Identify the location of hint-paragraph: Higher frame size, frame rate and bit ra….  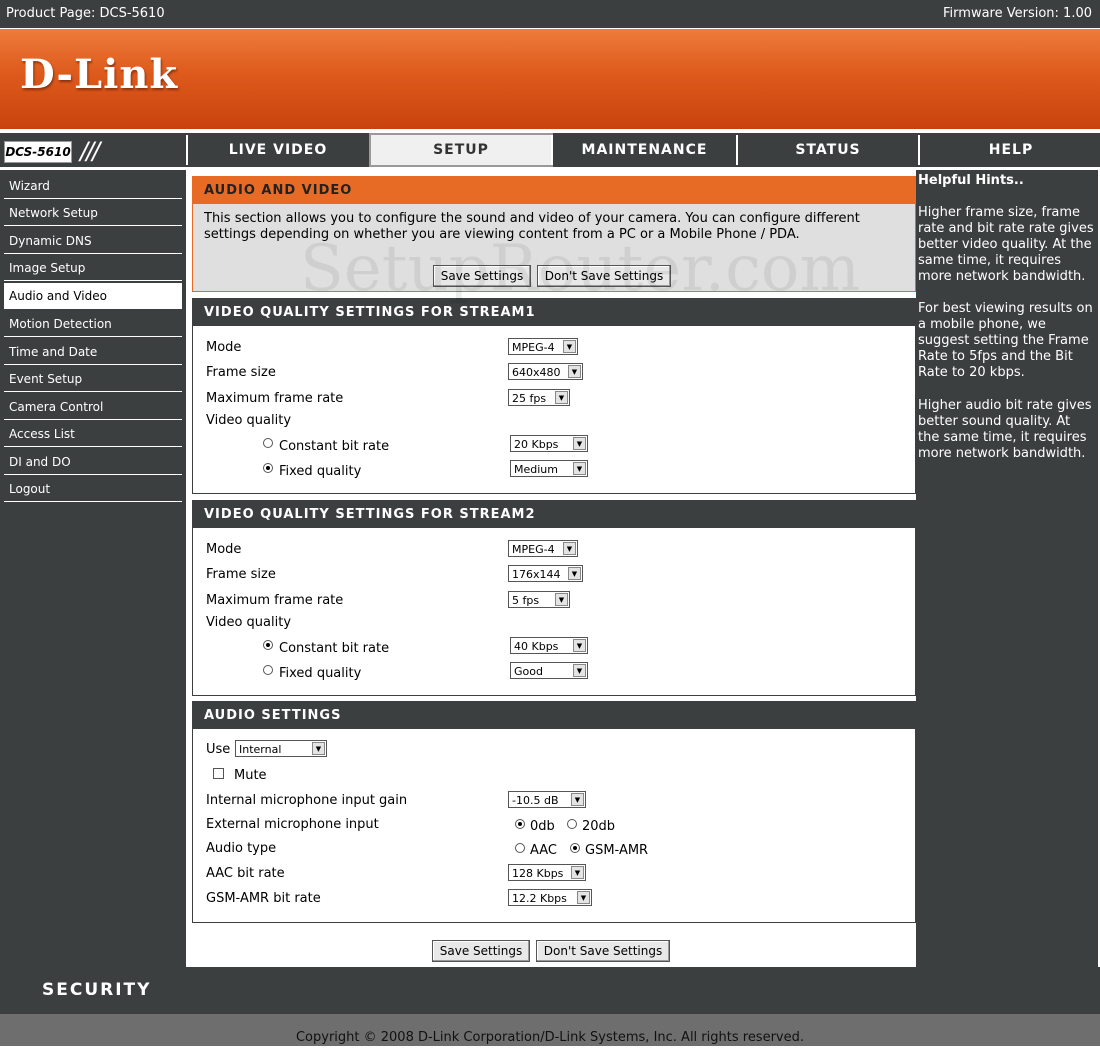
(1006, 244).